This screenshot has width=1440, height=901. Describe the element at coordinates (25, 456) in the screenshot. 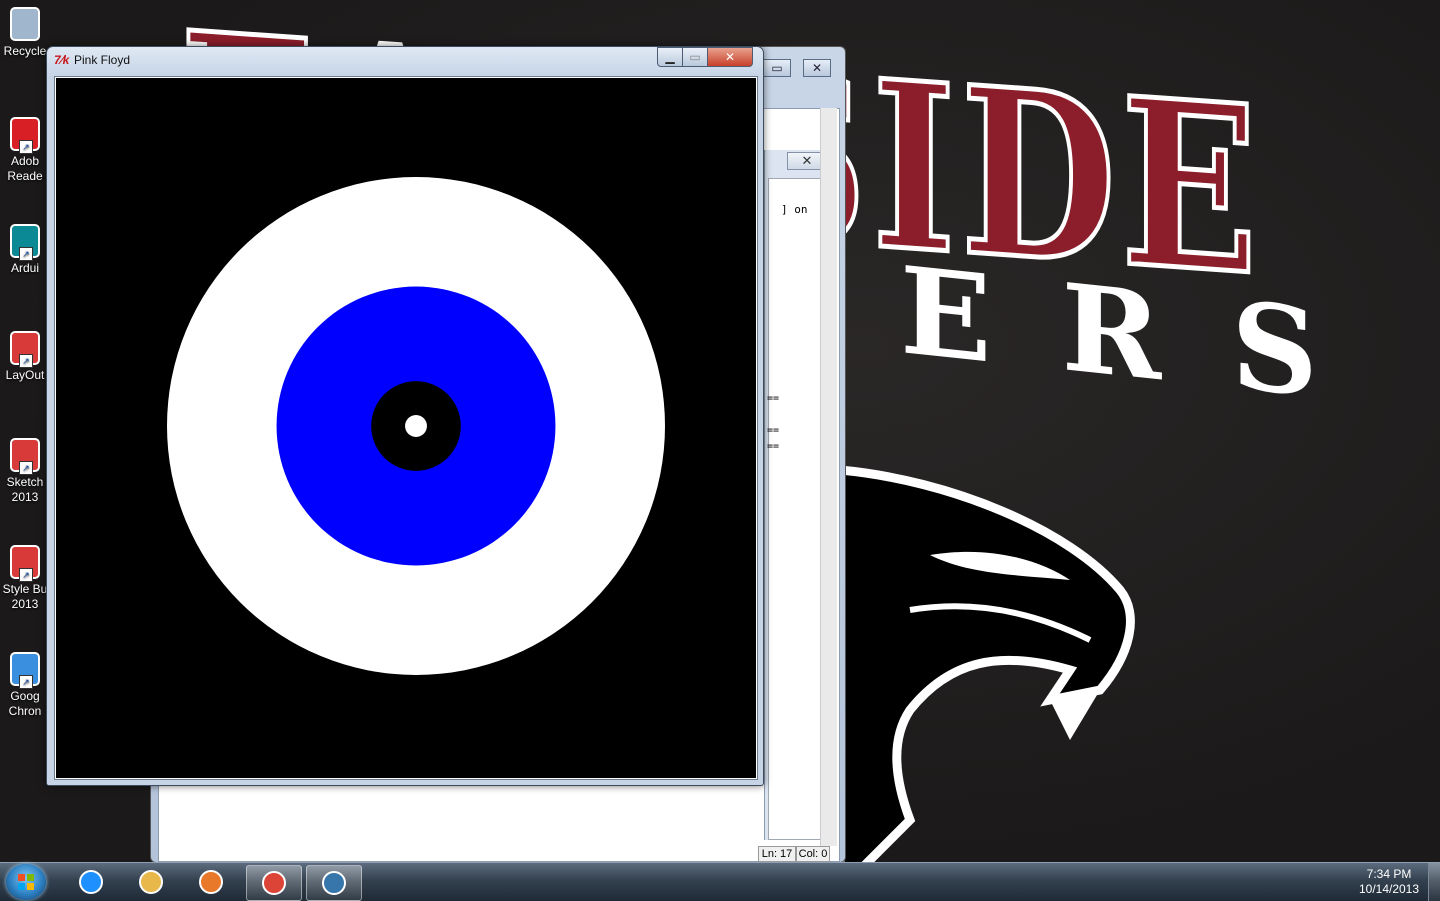

I see `sketchup-icon: ↗` at that location.